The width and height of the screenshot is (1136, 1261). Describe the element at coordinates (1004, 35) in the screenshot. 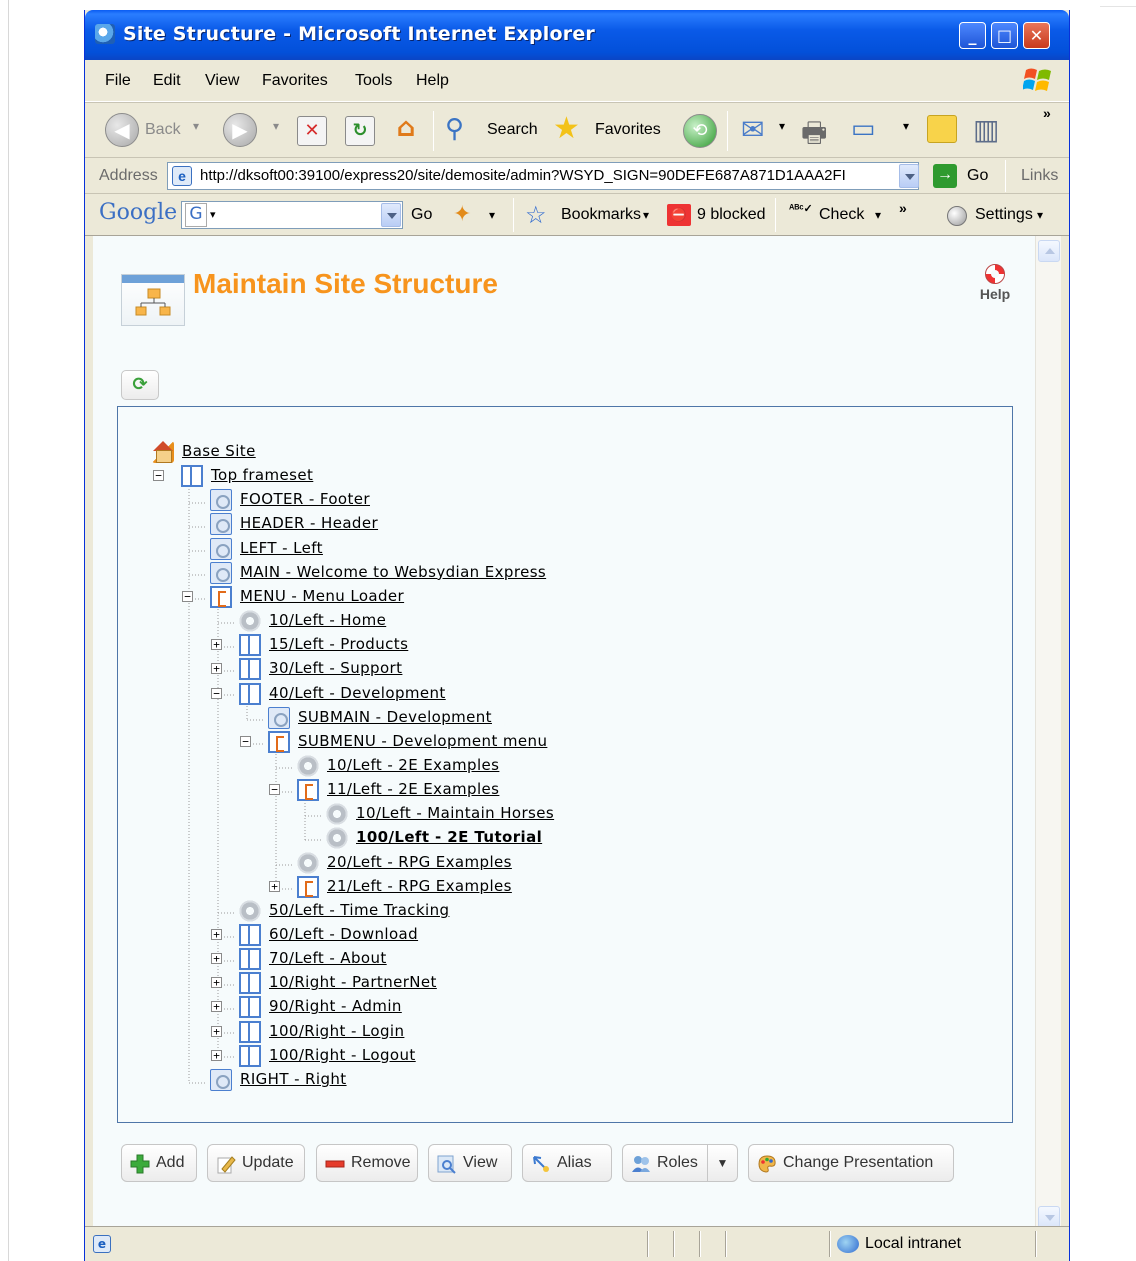

I see `maximize-button: □` at that location.